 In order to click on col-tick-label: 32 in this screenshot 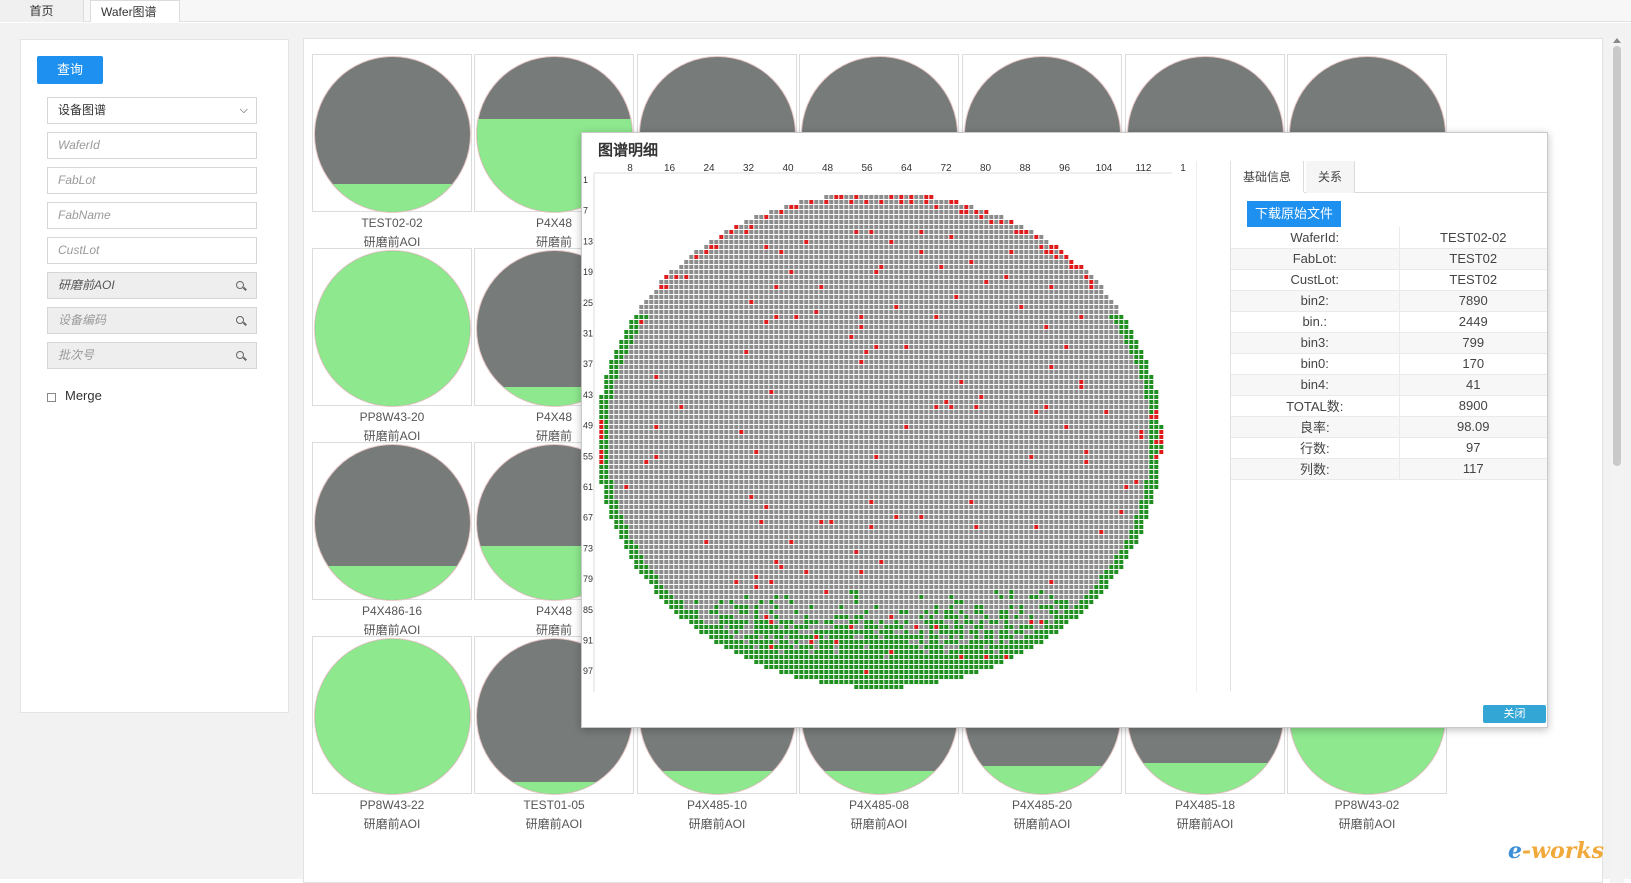, I will do `click(749, 168)`.